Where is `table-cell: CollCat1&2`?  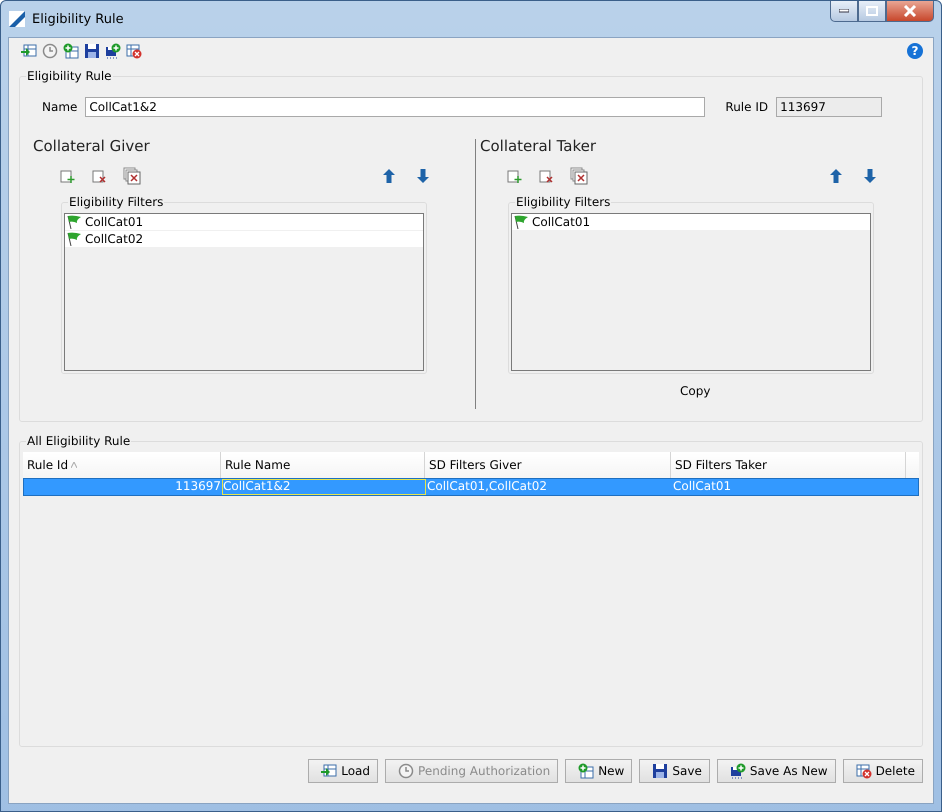
table-cell: CollCat1&2 is located at coordinates (324, 487).